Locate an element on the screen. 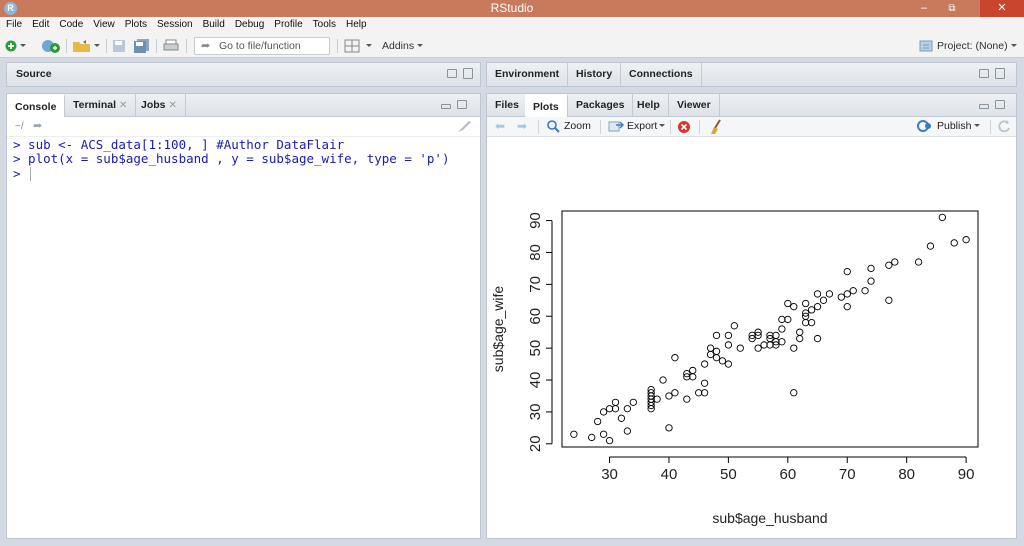 This screenshot has height=546, width=1024. menu-view: View is located at coordinates (104, 23).